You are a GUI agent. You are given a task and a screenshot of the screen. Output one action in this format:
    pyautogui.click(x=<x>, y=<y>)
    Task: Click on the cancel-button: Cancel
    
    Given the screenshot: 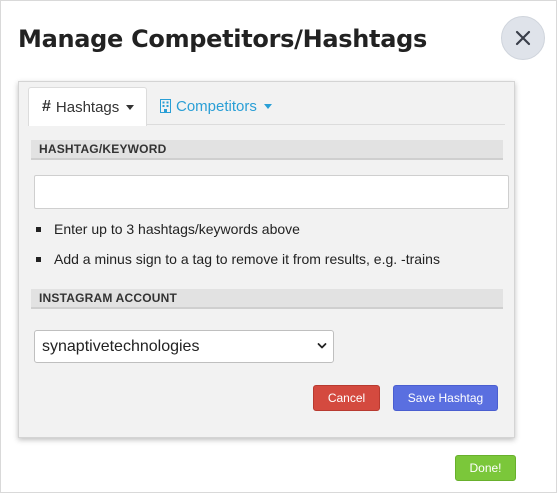 What is the action you would take?
    pyautogui.click(x=346, y=398)
    